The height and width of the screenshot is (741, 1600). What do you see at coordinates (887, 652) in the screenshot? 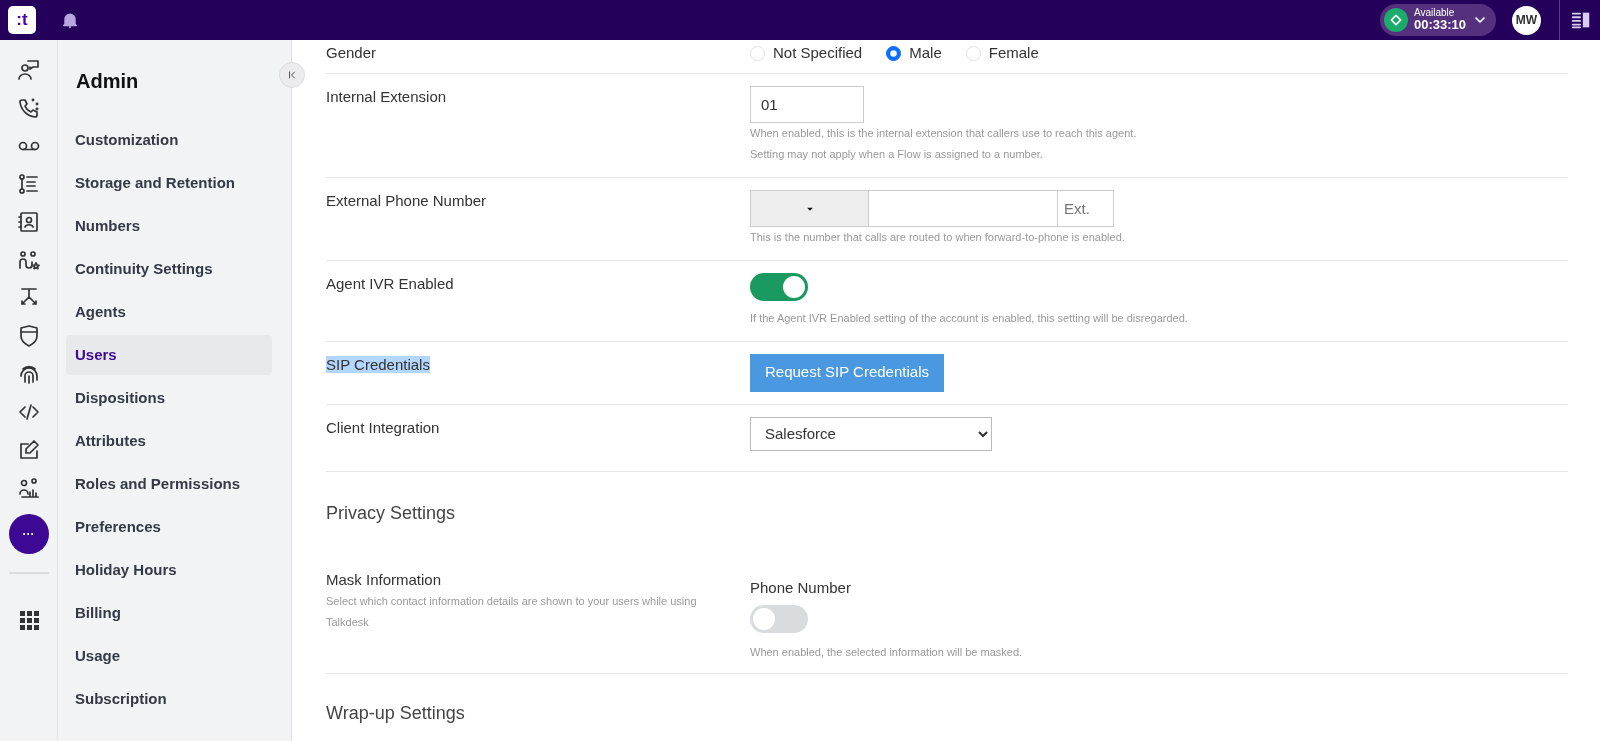
I see `hint-text: When enabled, the selected information will be masked.` at bounding box center [887, 652].